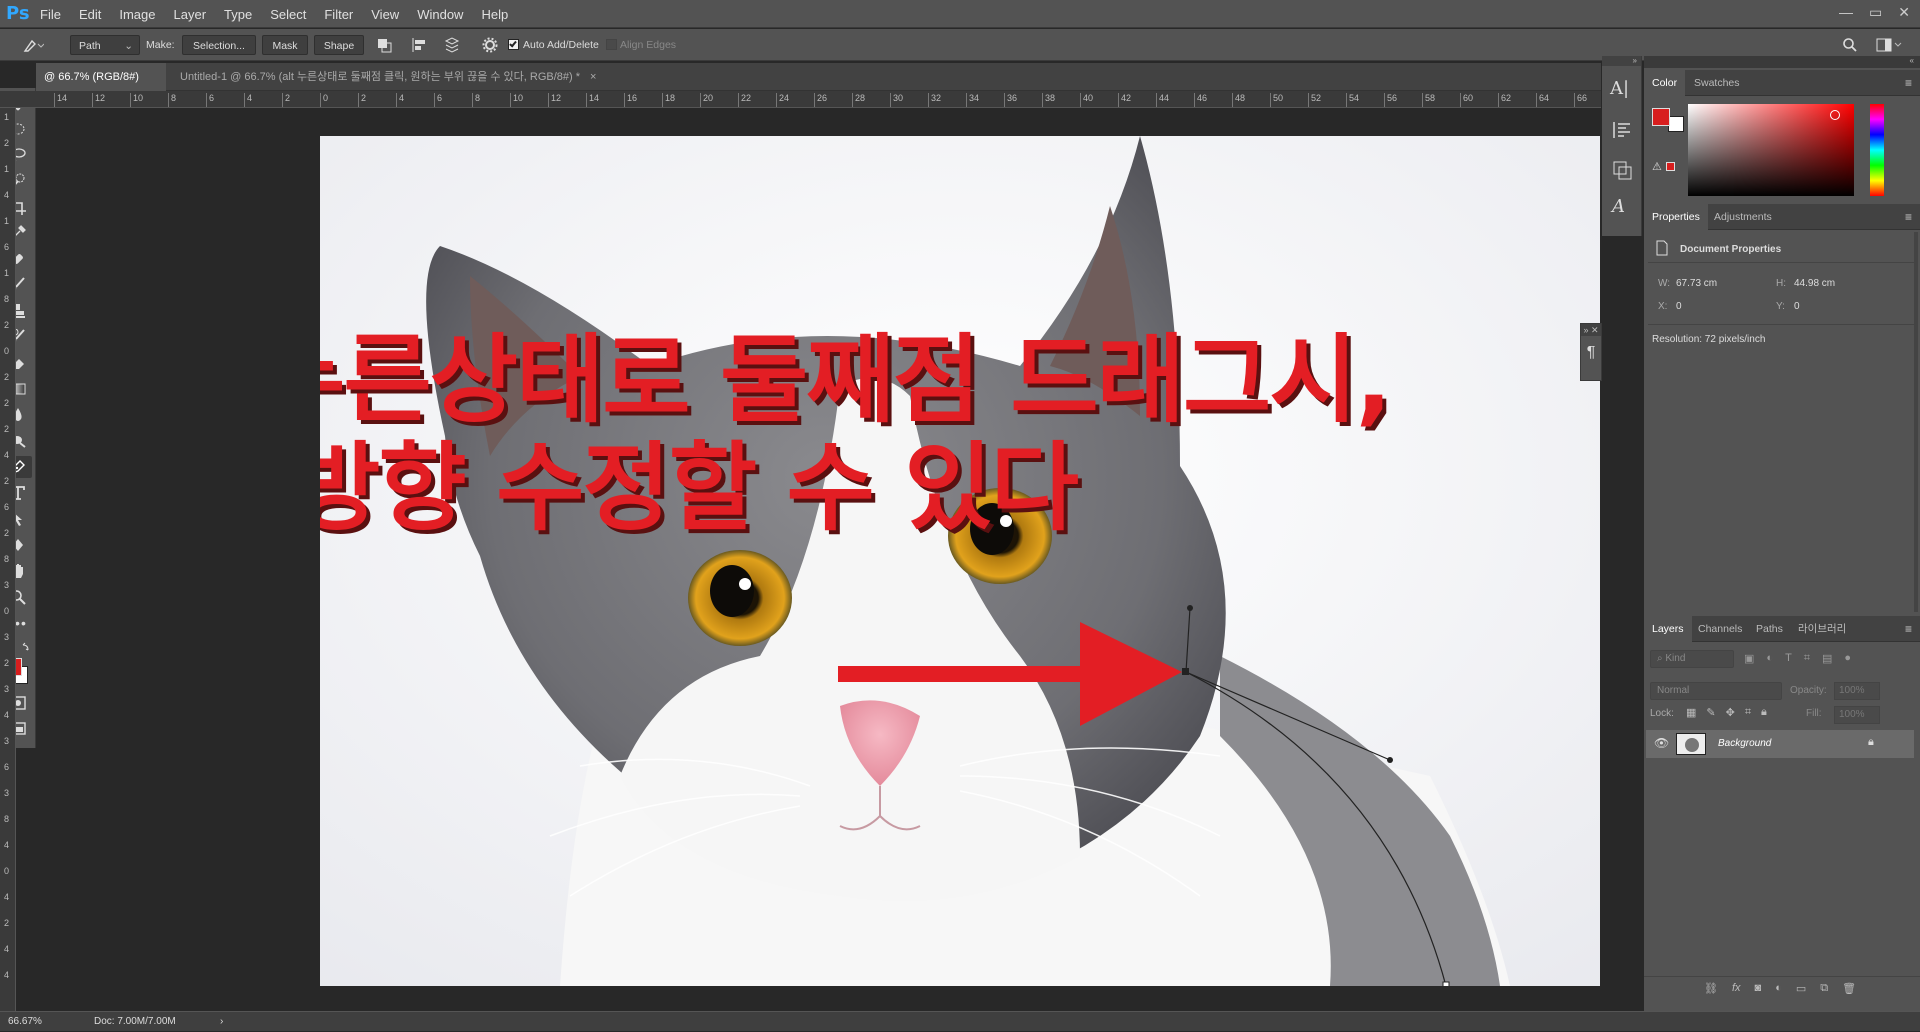  I want to click on menu-edit: Edit, so click(90, 14).